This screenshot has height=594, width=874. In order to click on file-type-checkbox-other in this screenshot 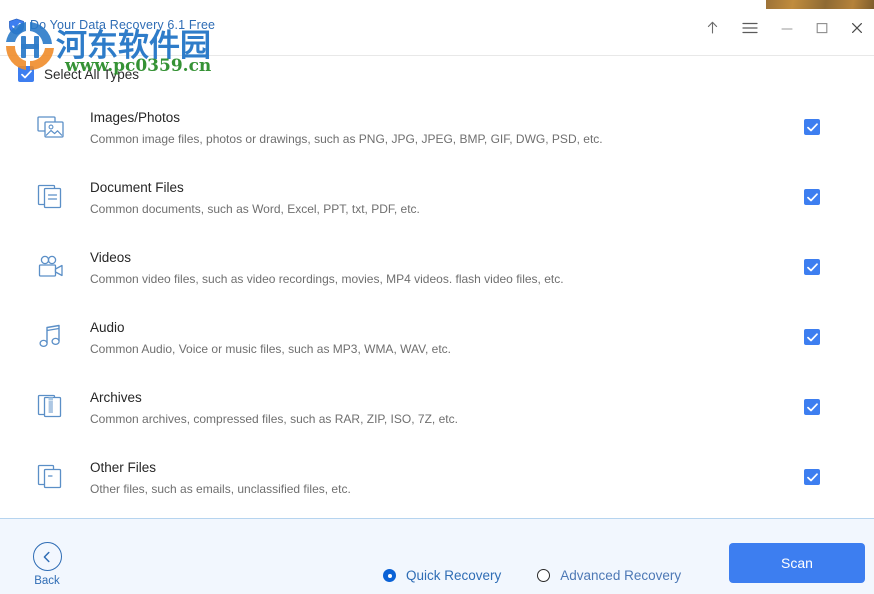, I will do `click(812, 477)`.